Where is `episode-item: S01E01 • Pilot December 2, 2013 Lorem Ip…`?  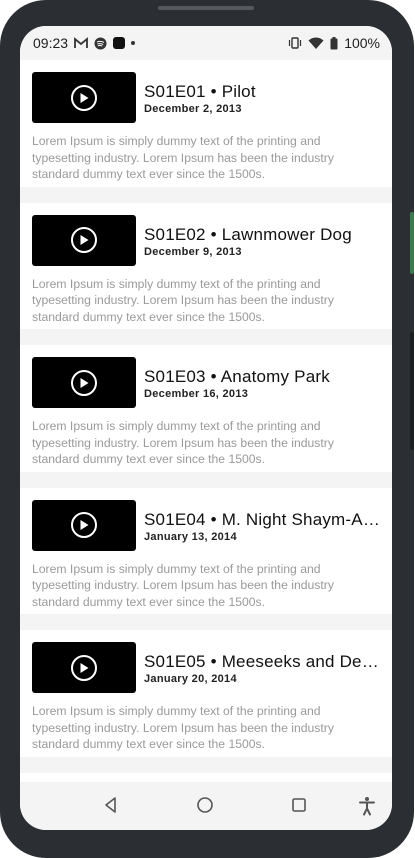
episode-item: S01E01 • Pilot December 2, 2013 Lorem Ip… is located at coordinates (206, 123).